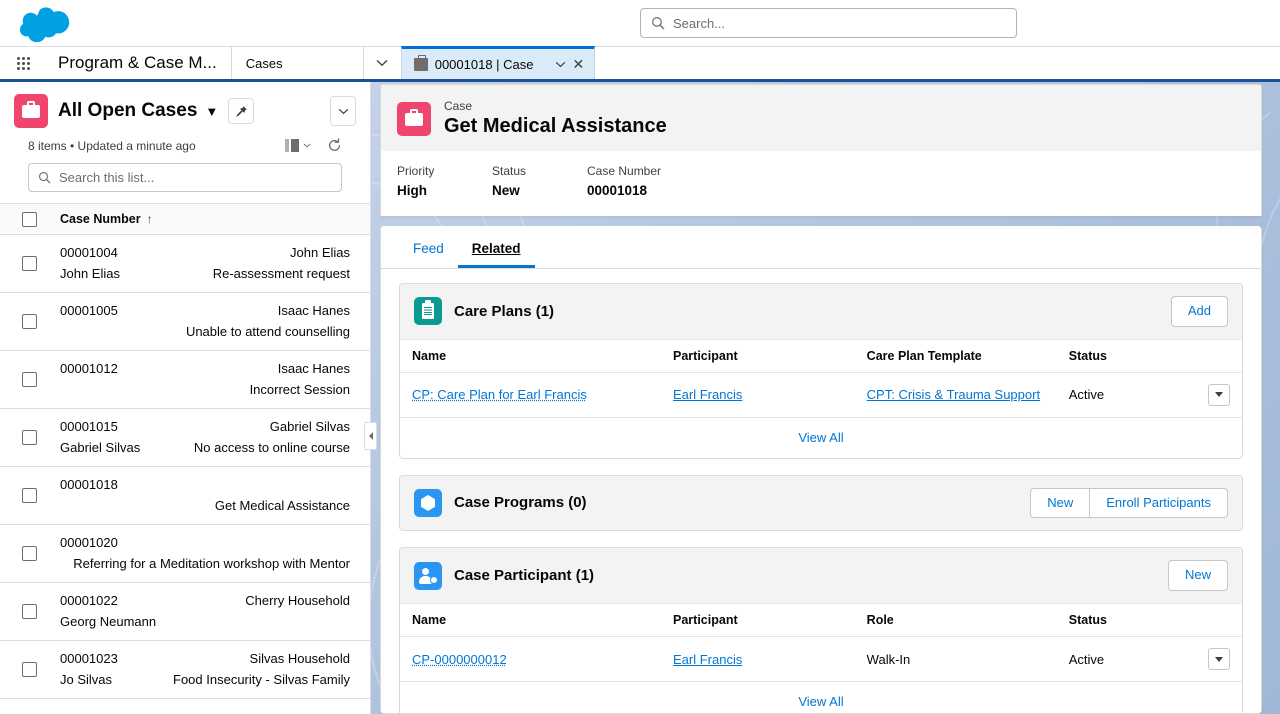  I want to click on table-row: 00001022 Cherry Household Georg Neumann, so click(185, 612).